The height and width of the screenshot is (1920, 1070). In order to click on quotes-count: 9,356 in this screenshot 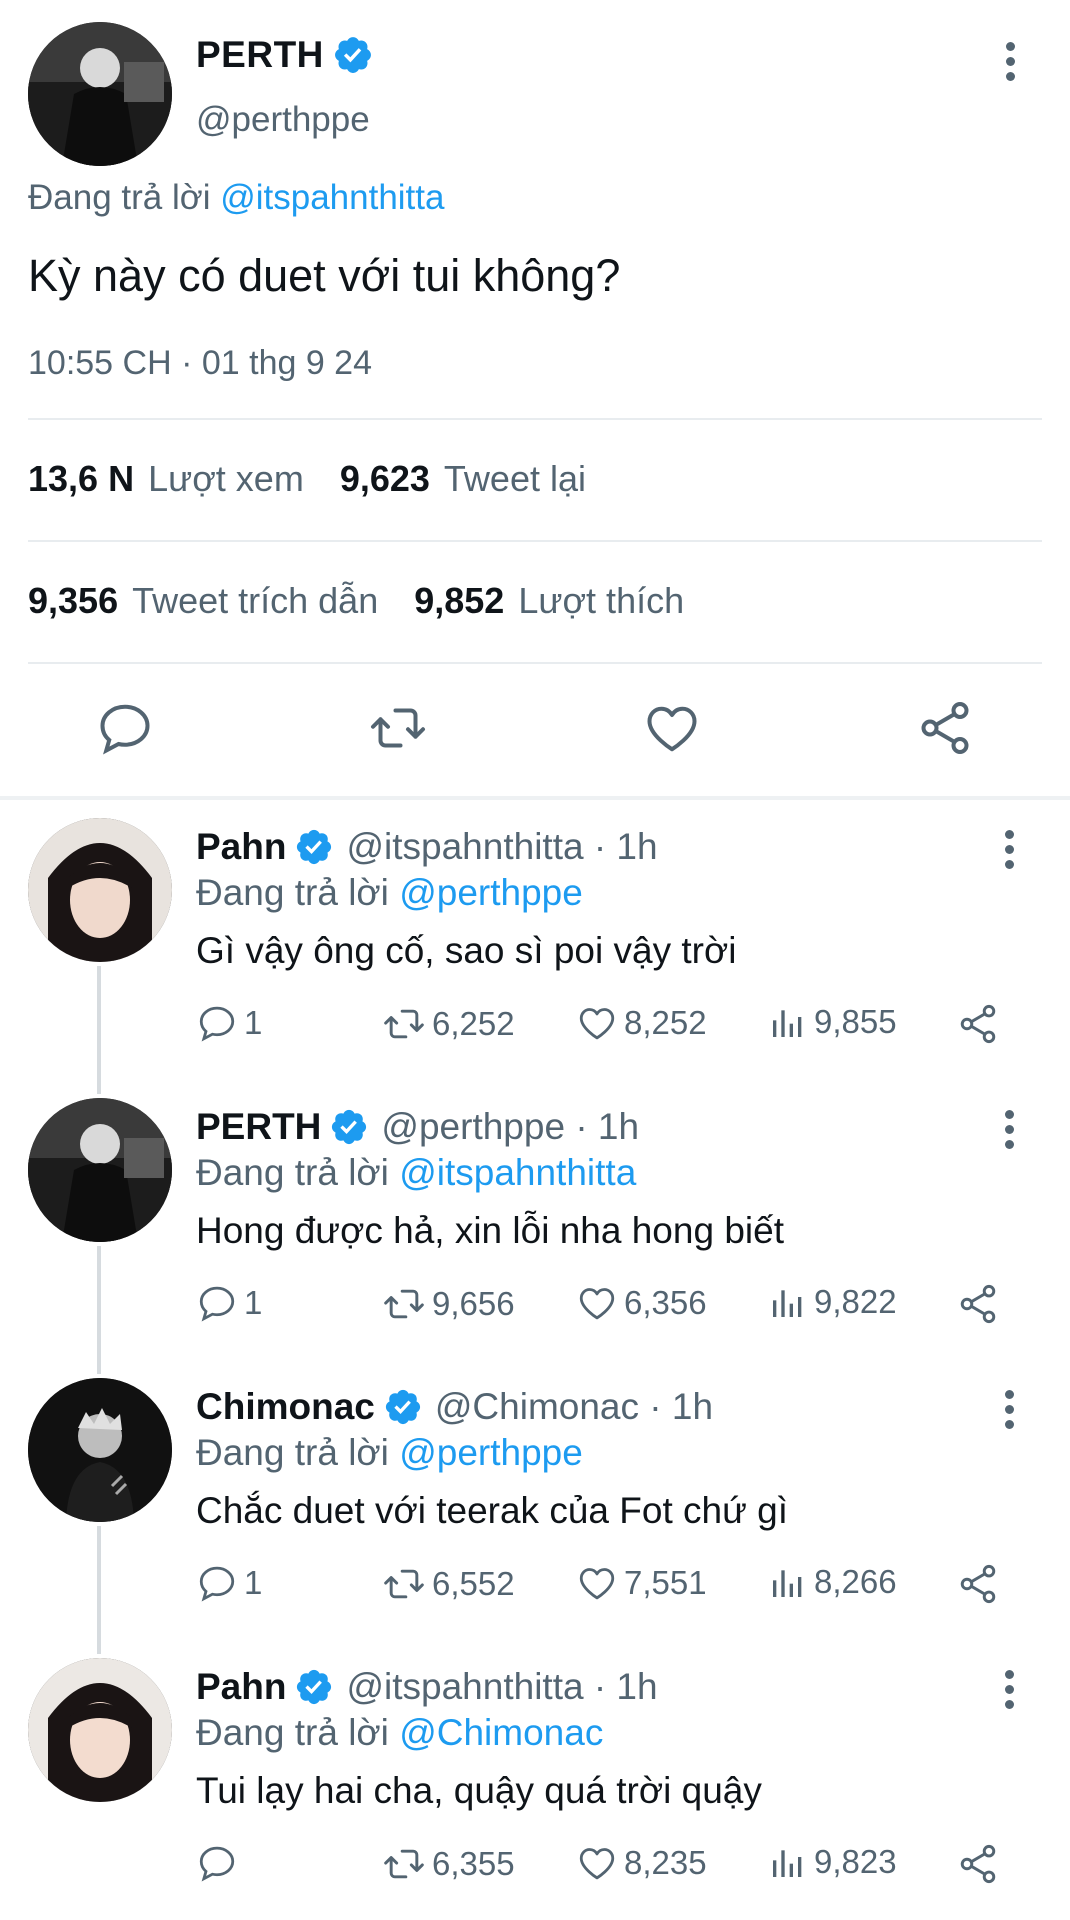, I will do `click(73, 600)`.